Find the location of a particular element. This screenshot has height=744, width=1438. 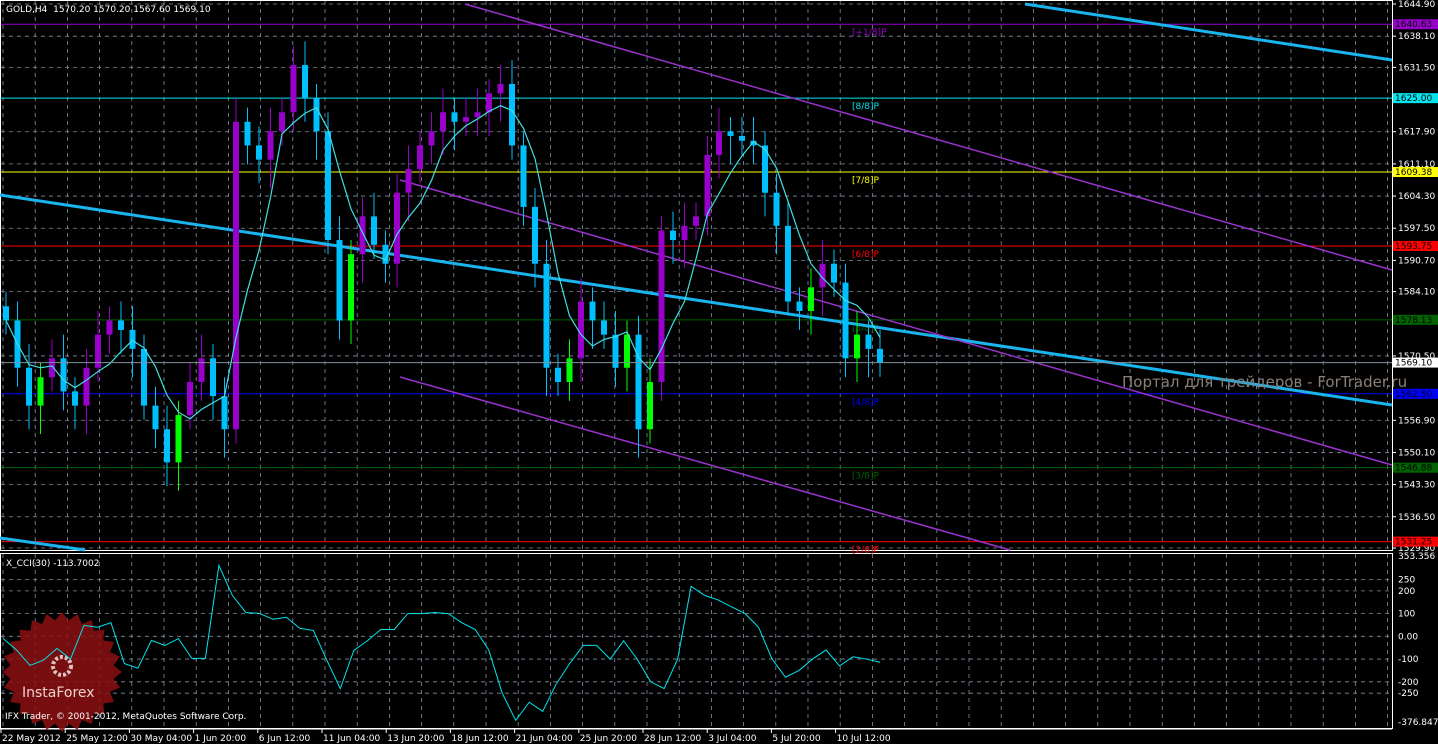

murrey-level-label: [6/8]P is located at coordinates (866, 255).